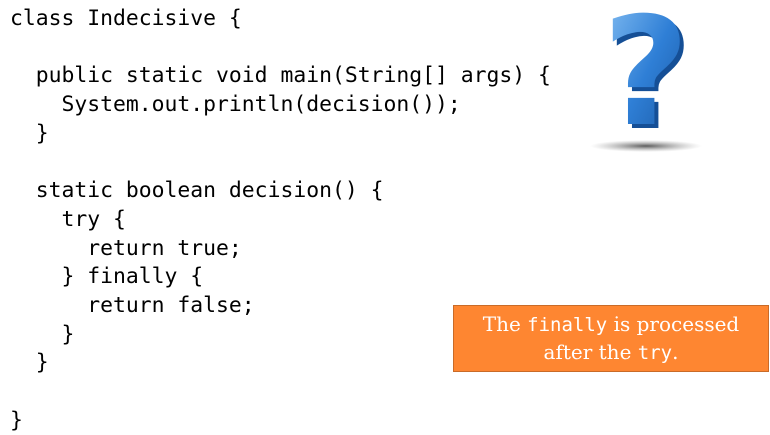 Image resolution: width=770 pixels, height=435 pixels. Describe the element at coordinates (126, 248) in the screenshot. I see `code-line: return true;` at that location.